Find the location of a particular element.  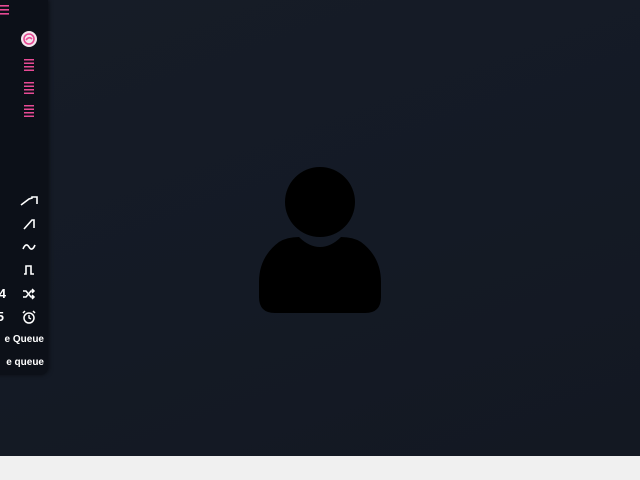

counter-value-secondary: 5 is located at coordinates (2, 316).